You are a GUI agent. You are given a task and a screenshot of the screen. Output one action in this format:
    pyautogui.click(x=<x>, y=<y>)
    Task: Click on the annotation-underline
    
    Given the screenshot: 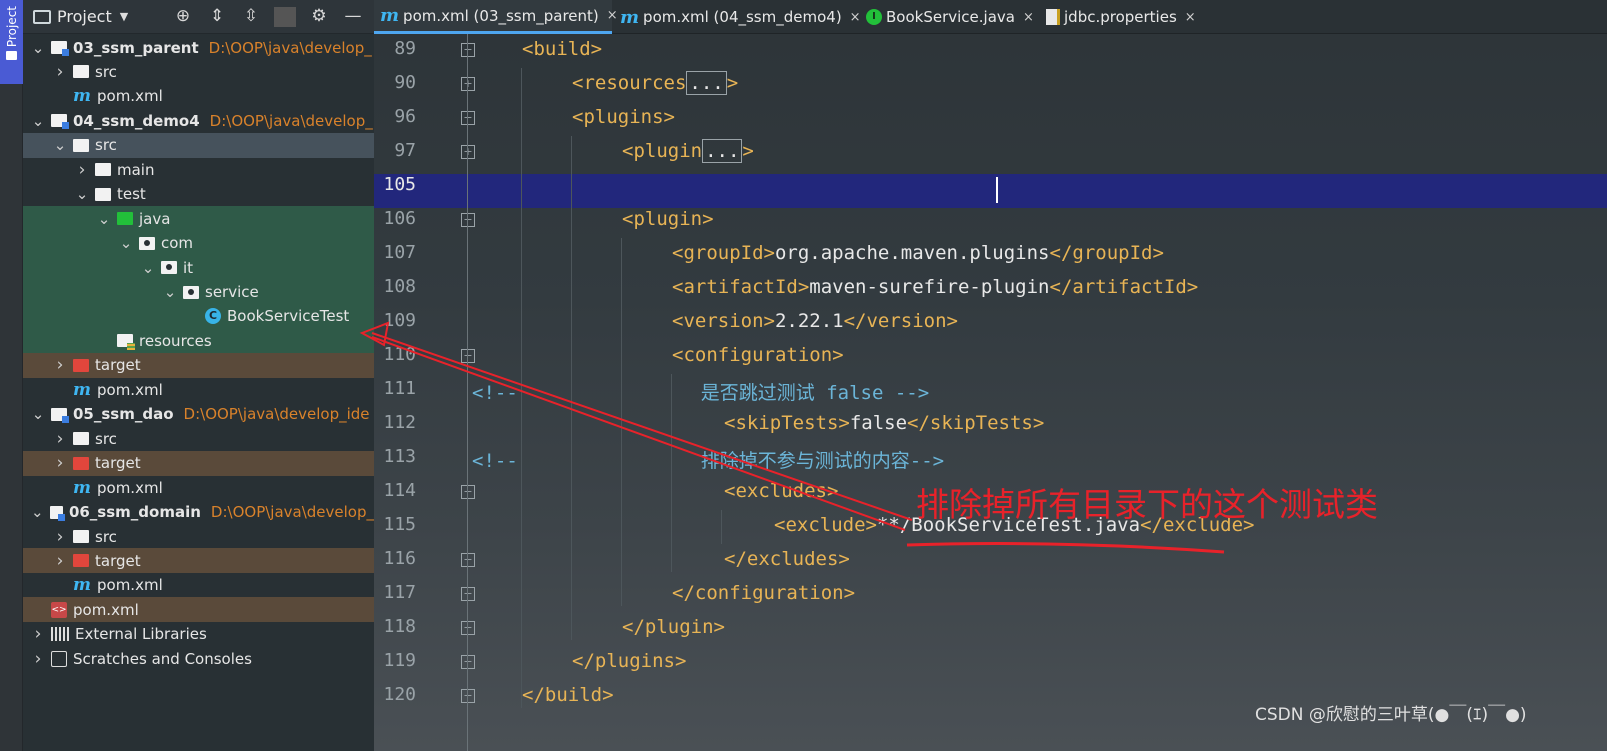 What is the action you would take?
    pyautogui.click(x=1065, y=548)
    